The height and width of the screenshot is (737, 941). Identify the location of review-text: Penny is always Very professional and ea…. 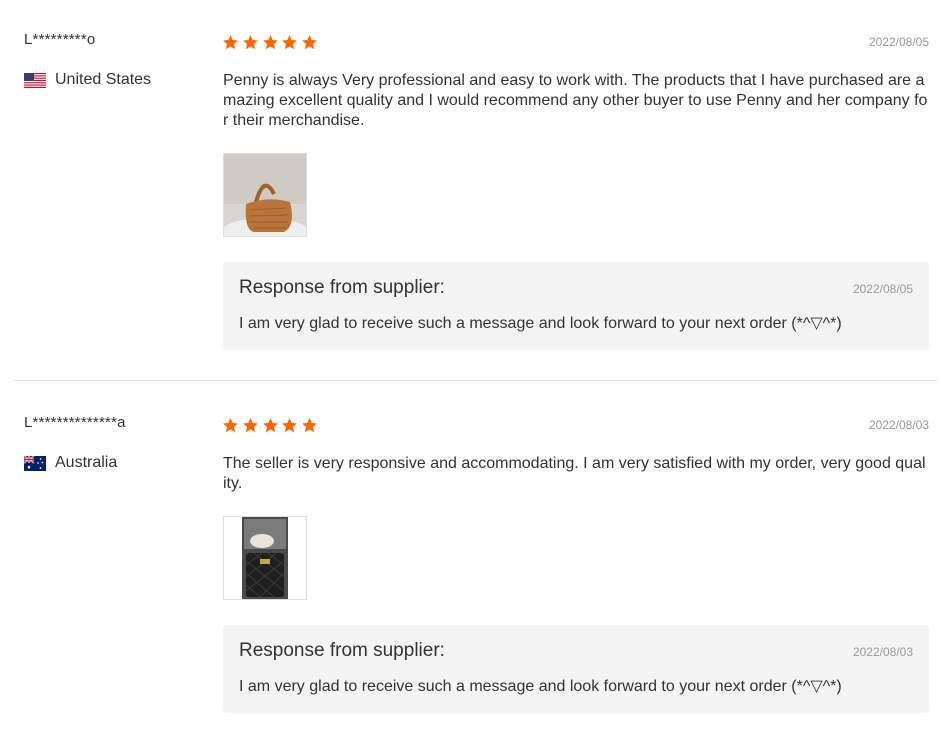
(575, 100).